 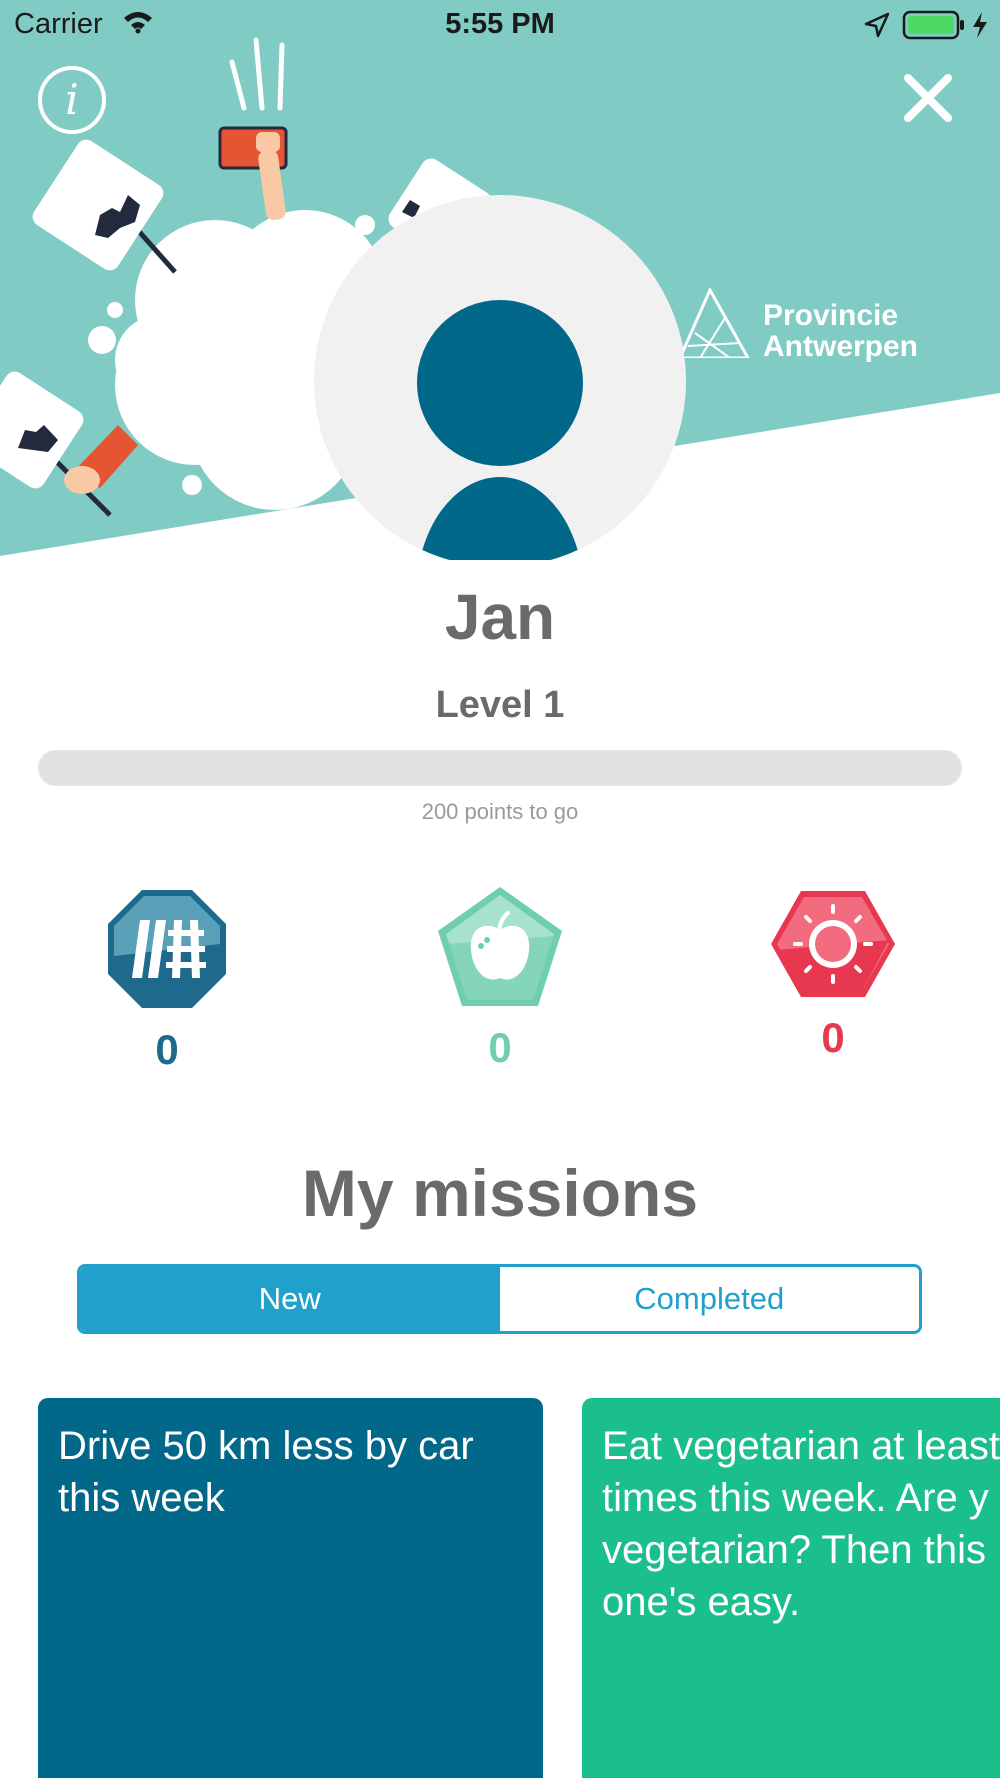 I want to click on status-time: 5:55 PM, so click(x=500, y=24).